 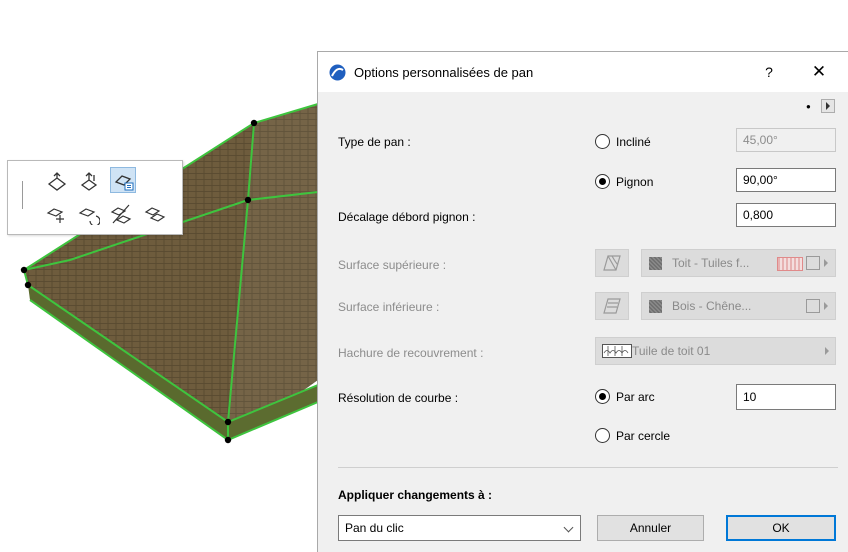 I want to click on title-bar: Options personnalisées de pan ? ✕, so click(x=583, y=72).